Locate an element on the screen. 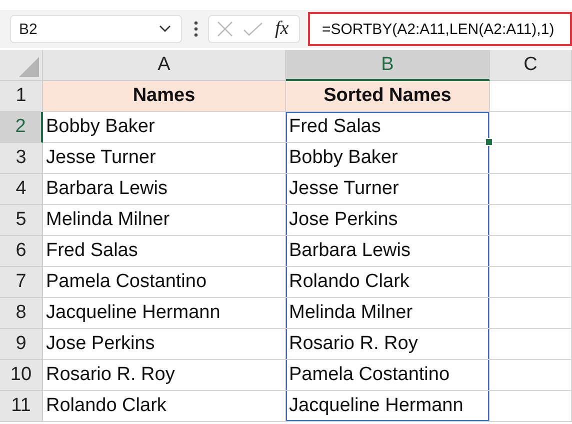 This screenshot has width=572, height=424. name-box: B2 is located at coordinates (96, 29).